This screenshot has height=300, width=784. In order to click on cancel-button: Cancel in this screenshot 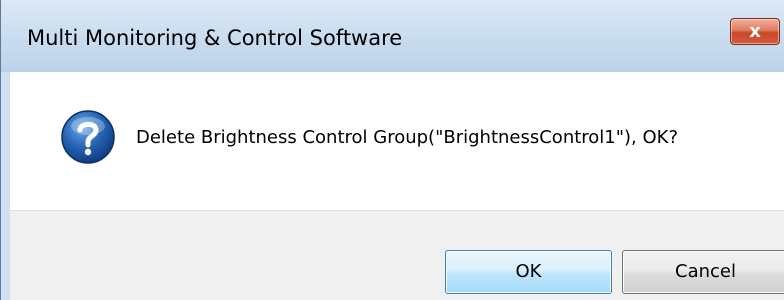, I will do `click(703, 272)`.